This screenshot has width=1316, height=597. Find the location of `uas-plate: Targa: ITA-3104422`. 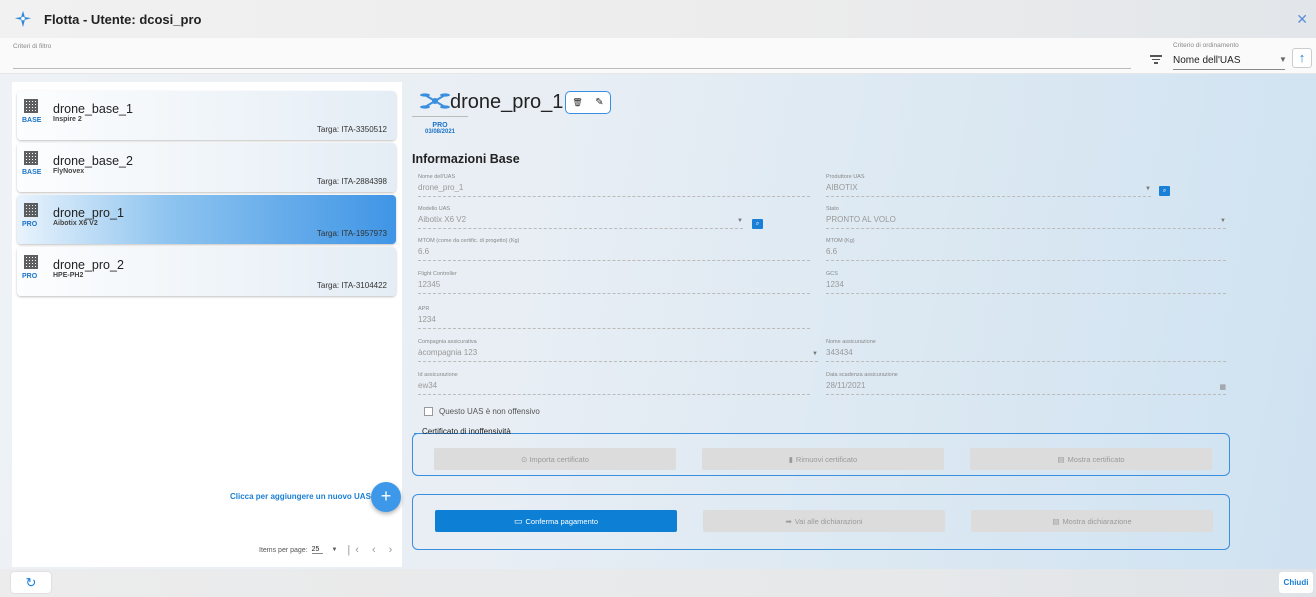

uas-plate: Targa: ITA-3104422 is located at coordinates (351, 285).